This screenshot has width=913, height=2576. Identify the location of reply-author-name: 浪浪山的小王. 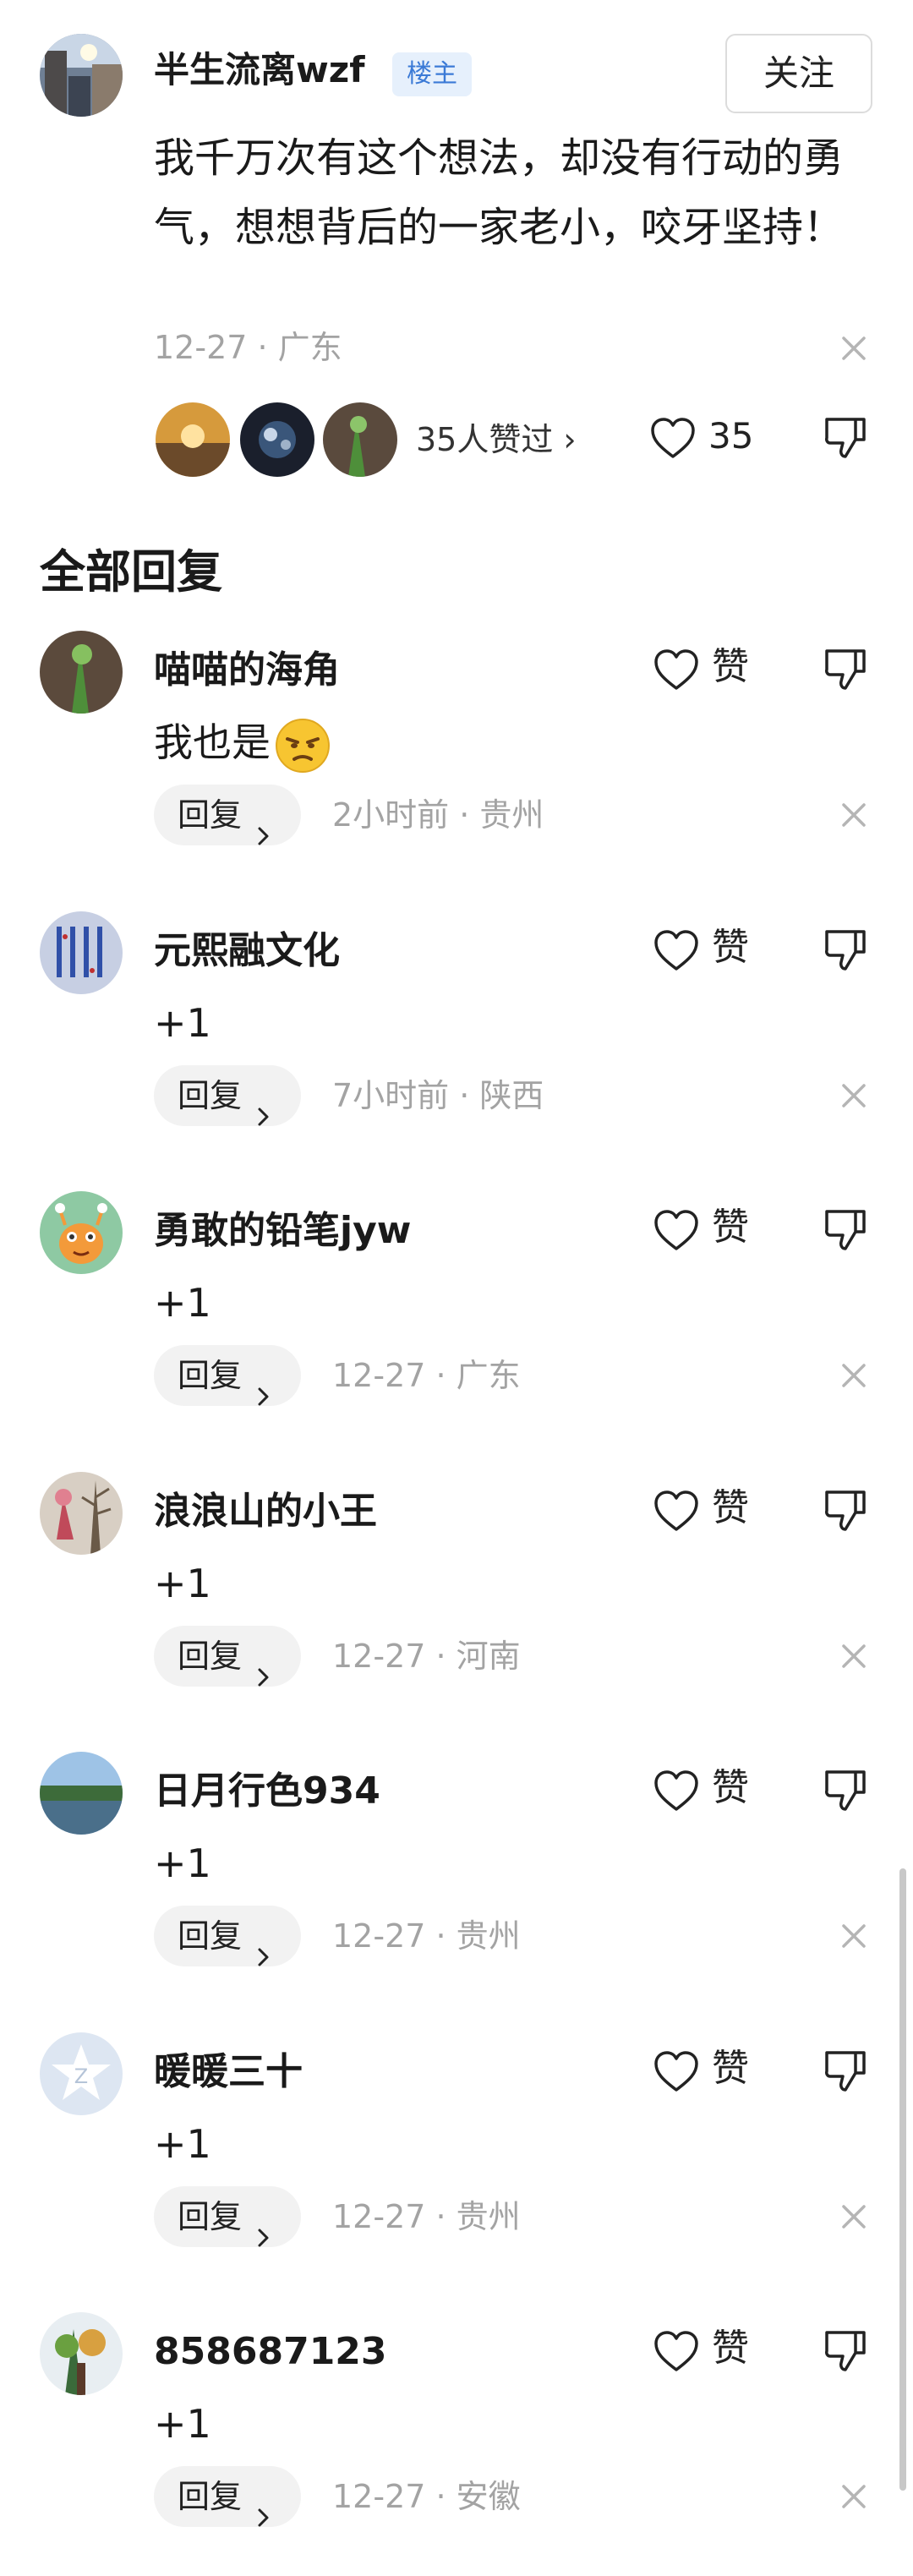
(265, 1511).